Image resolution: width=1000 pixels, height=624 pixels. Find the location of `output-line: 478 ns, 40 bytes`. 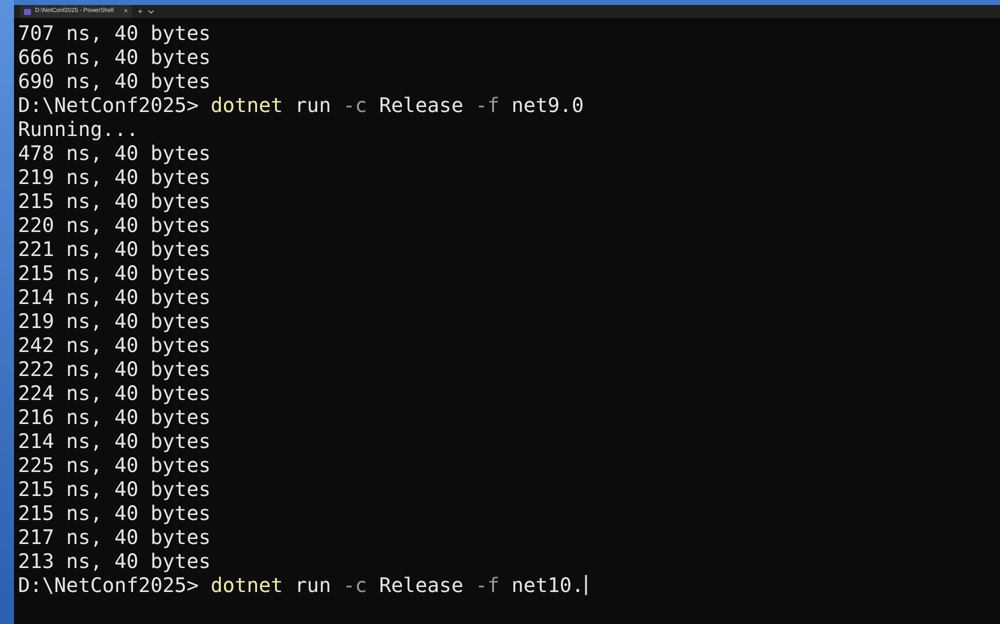

output-line: 478 ns, 40 bytes is located at coordinates (114, 153).